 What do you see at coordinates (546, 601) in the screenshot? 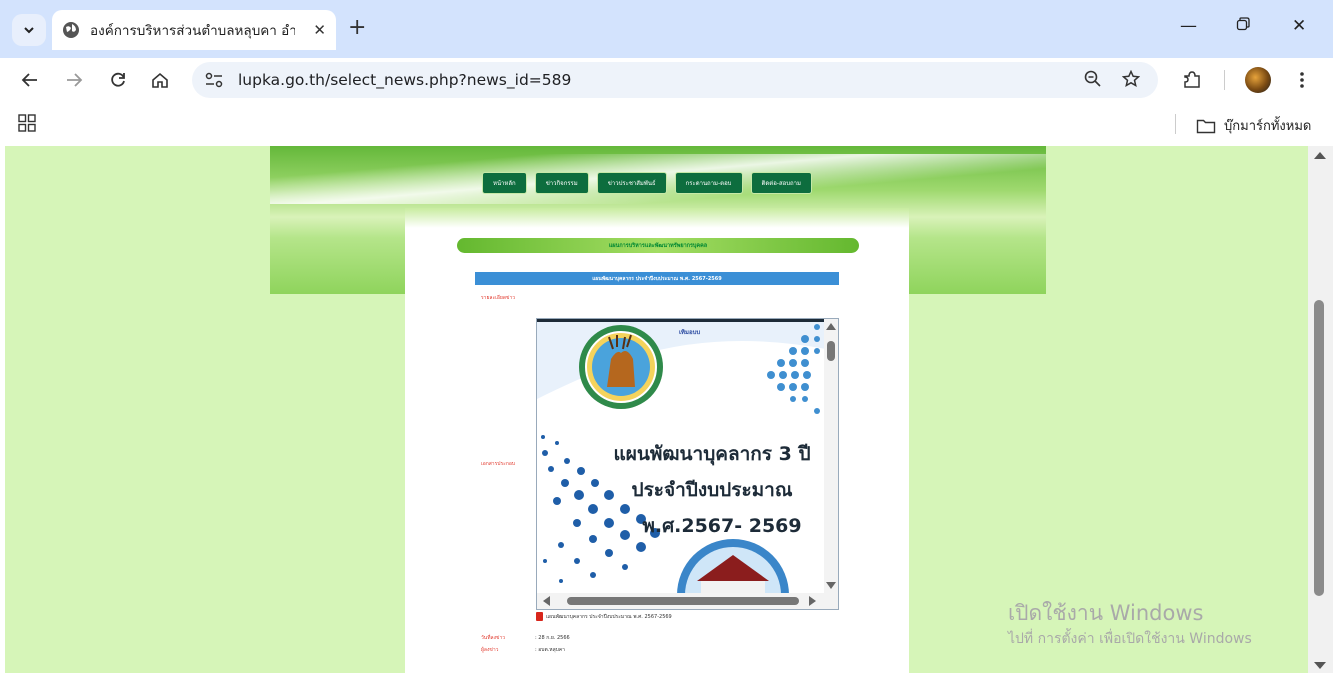
I see `scroll-left-arrow-icon` at bounding box center [546, 601].